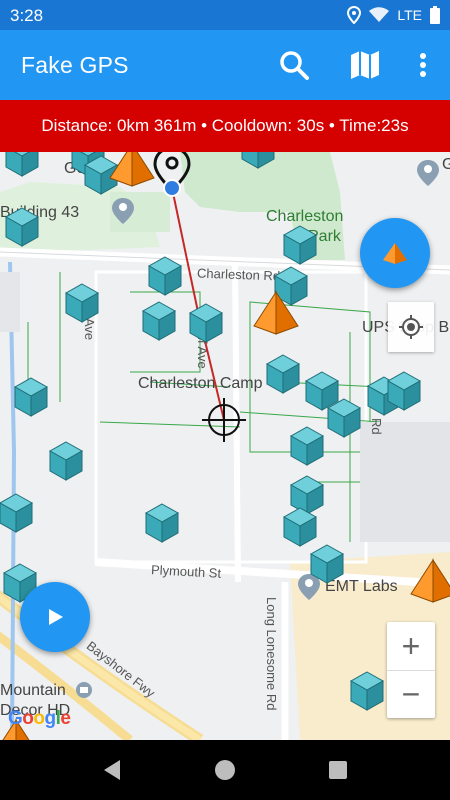  Describe the element at coordinates (354, 15) in the screenshot. I see `location-icon` at that location.